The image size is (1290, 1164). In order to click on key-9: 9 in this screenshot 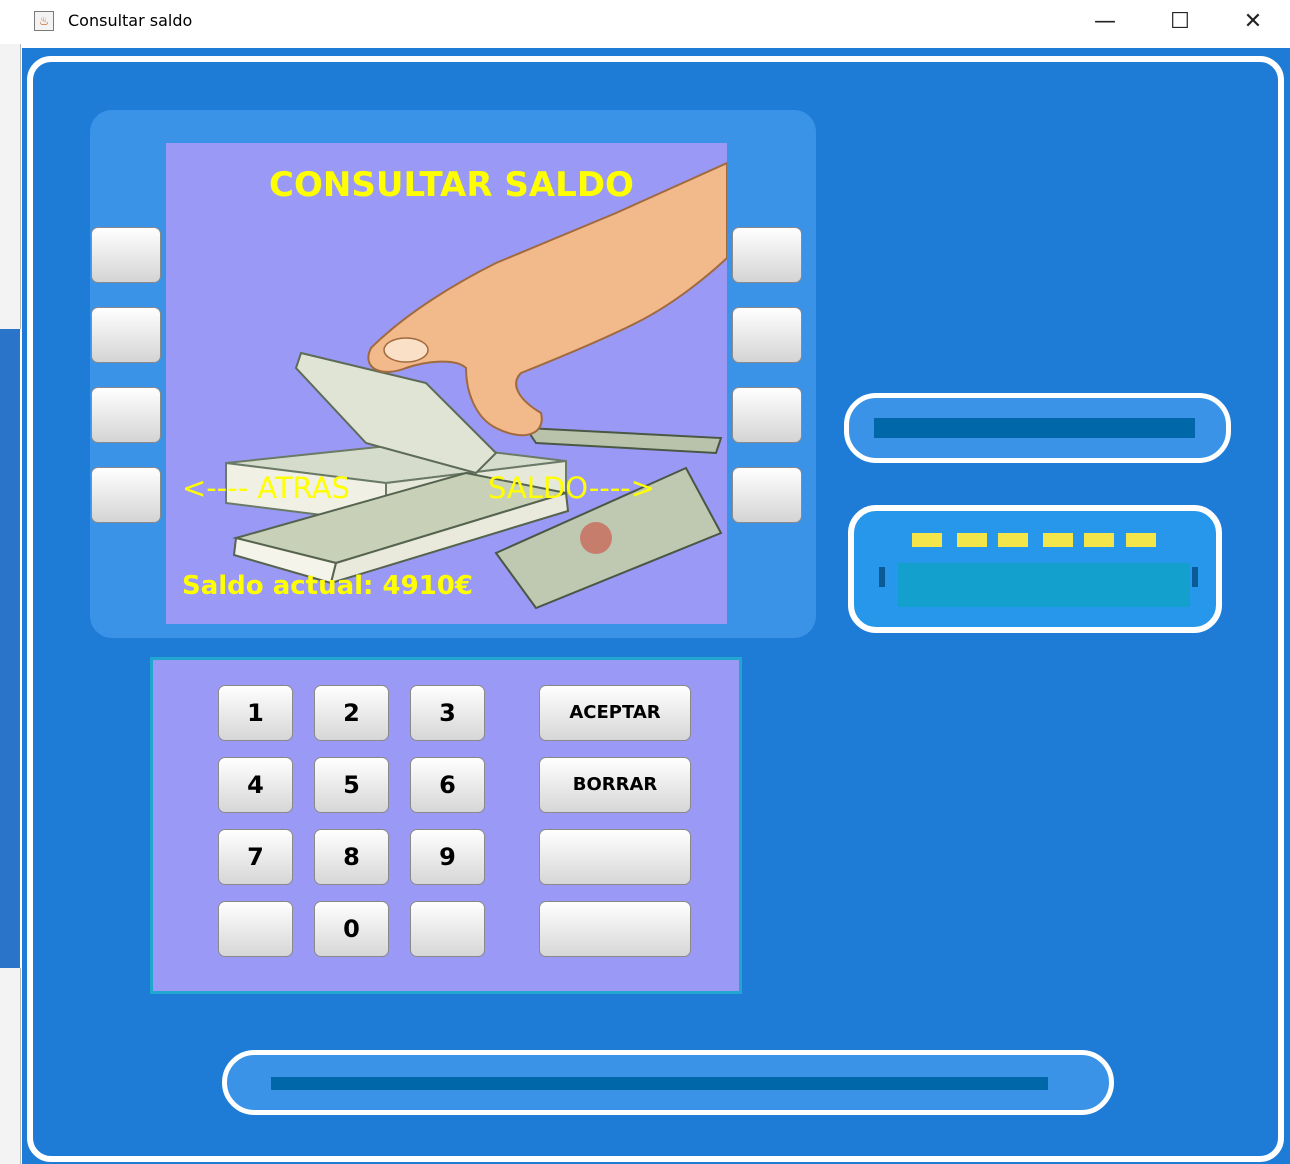, I will do `click(447, 857)`.